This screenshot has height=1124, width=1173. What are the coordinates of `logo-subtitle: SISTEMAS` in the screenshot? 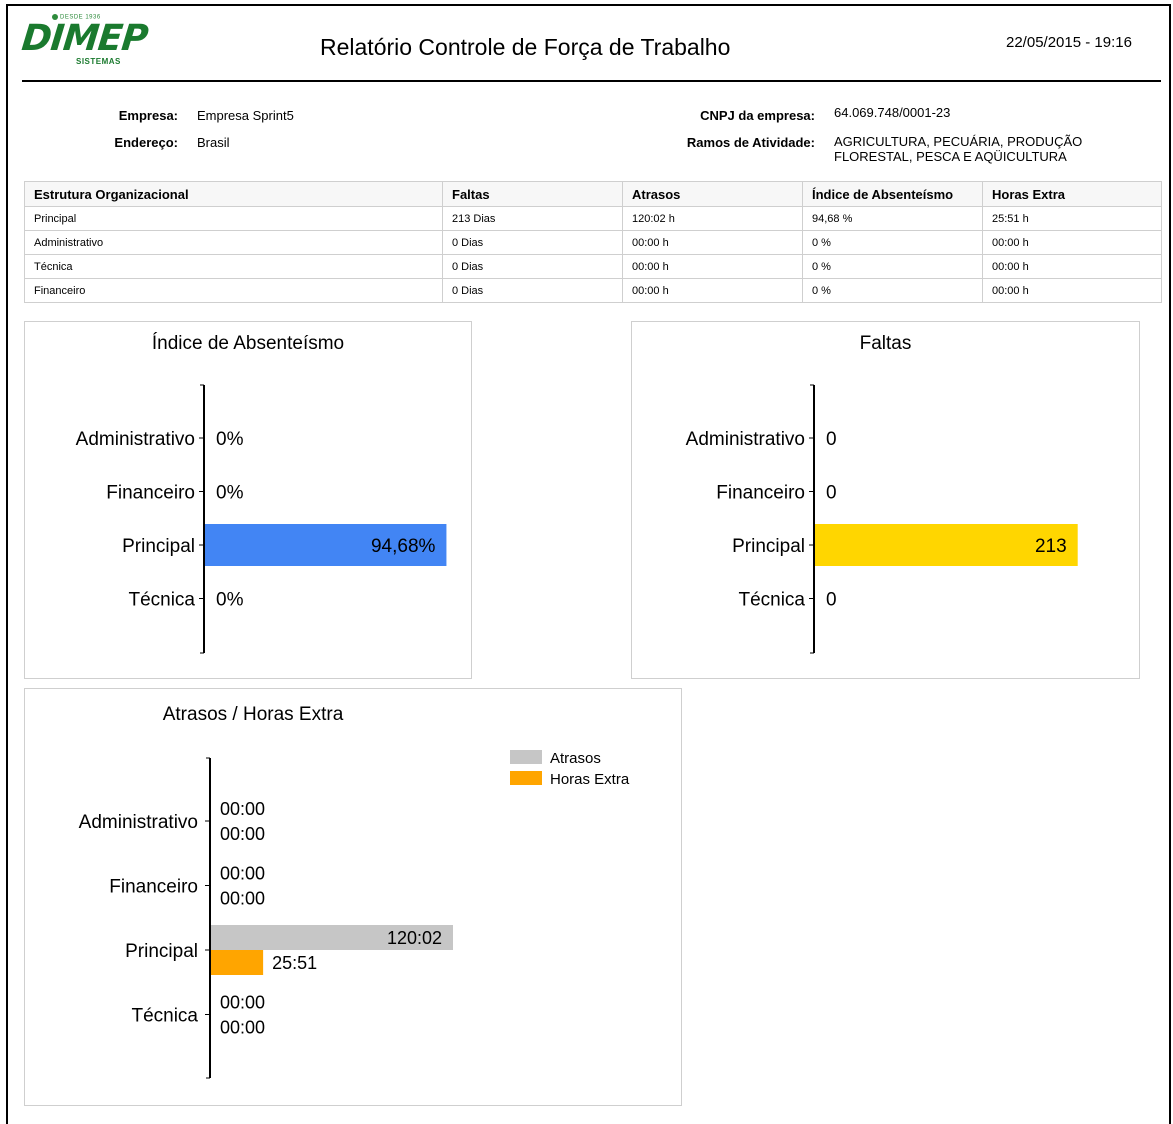 It's located at (98, 61).